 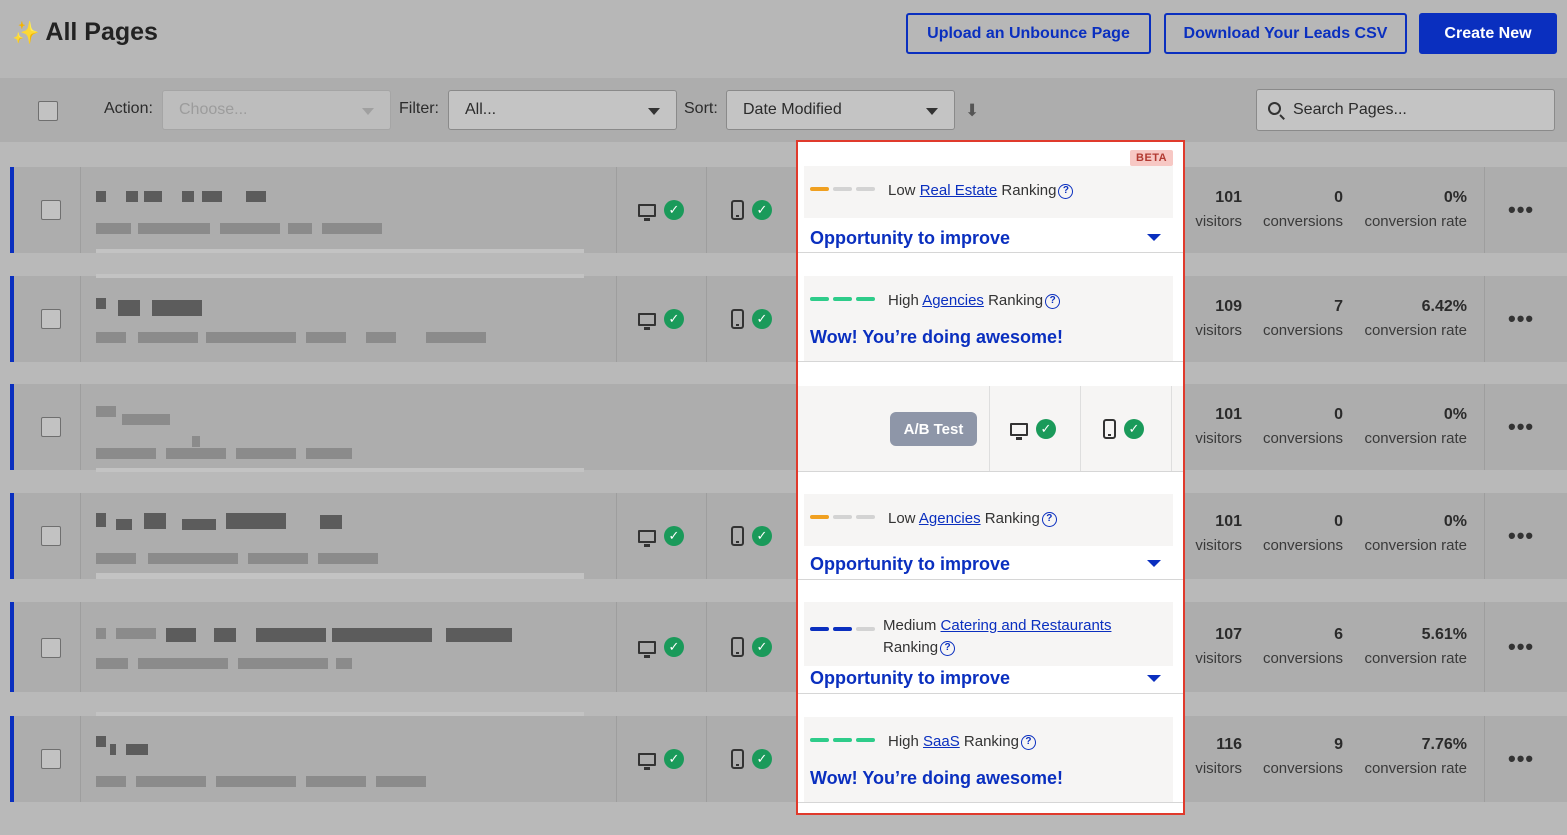 What do you see at coordinates (933, 429) in the screenshot?
I see `ab-test-badge: A/B Test` at bounding box center [933, 429].